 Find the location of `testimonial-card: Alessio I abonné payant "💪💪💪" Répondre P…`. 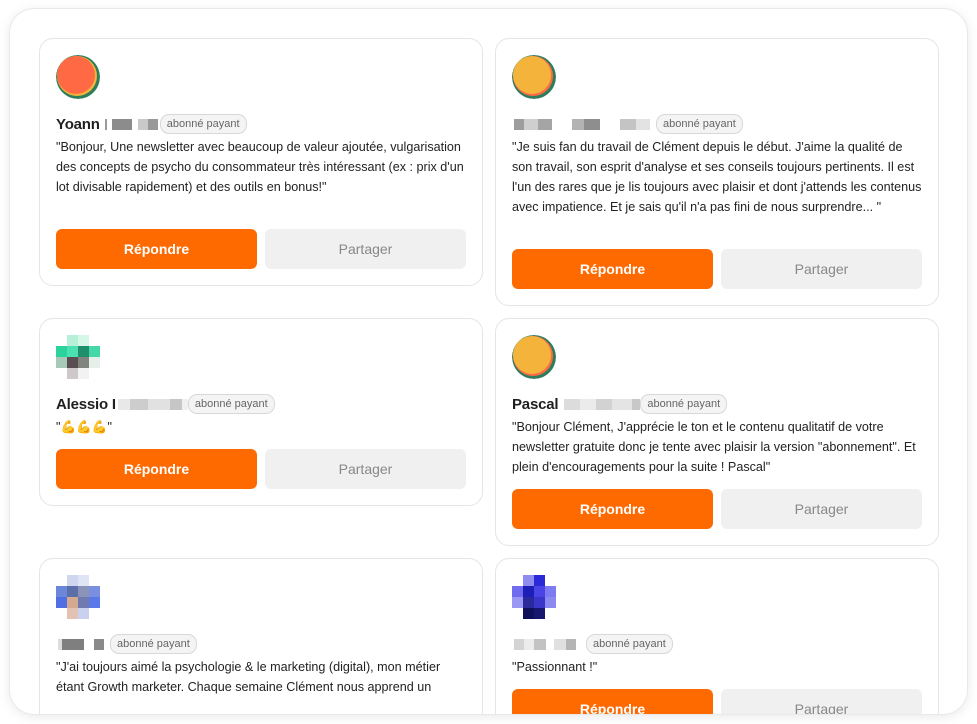

testimonial-card: Alessio I abonné payant "💪💪💪" Répondre P… is located at coordinates (261, 412).